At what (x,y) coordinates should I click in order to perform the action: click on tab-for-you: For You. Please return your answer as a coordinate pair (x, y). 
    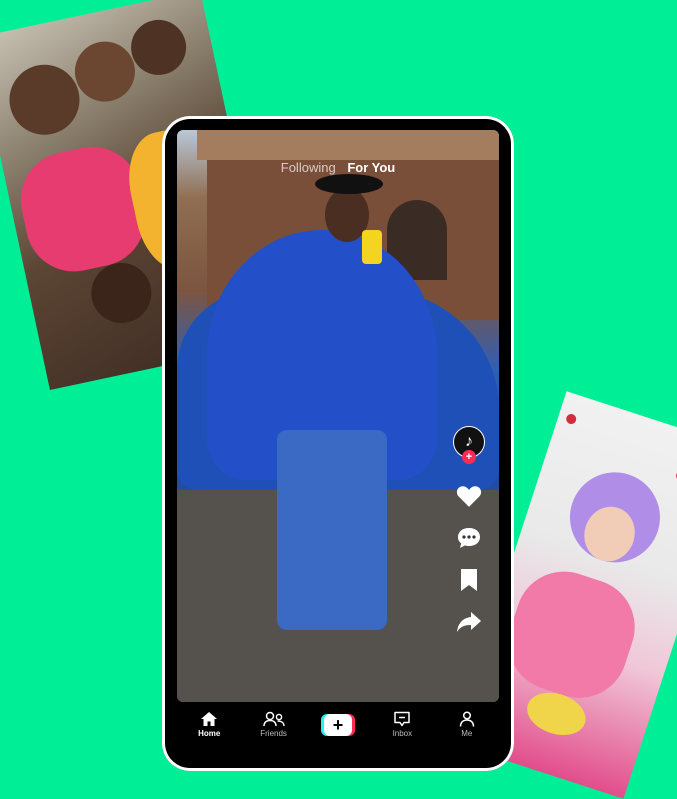
    Looking at the image, I should click on (371, 167).